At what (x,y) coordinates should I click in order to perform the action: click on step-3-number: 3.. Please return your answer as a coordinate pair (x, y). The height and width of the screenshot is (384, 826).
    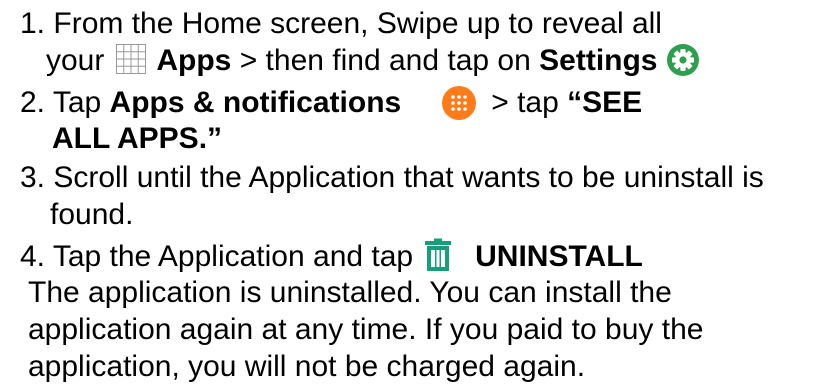
    Looking at the image, I should click on (33, 177).